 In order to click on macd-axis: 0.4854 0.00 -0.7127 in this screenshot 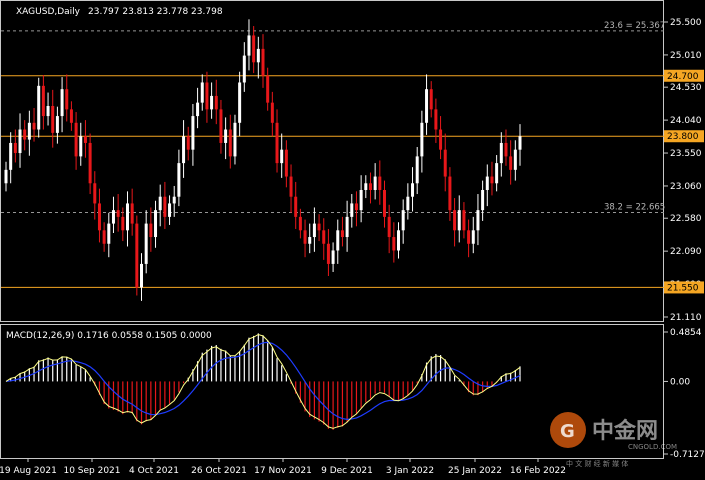, I will do `click(684, 394)`.